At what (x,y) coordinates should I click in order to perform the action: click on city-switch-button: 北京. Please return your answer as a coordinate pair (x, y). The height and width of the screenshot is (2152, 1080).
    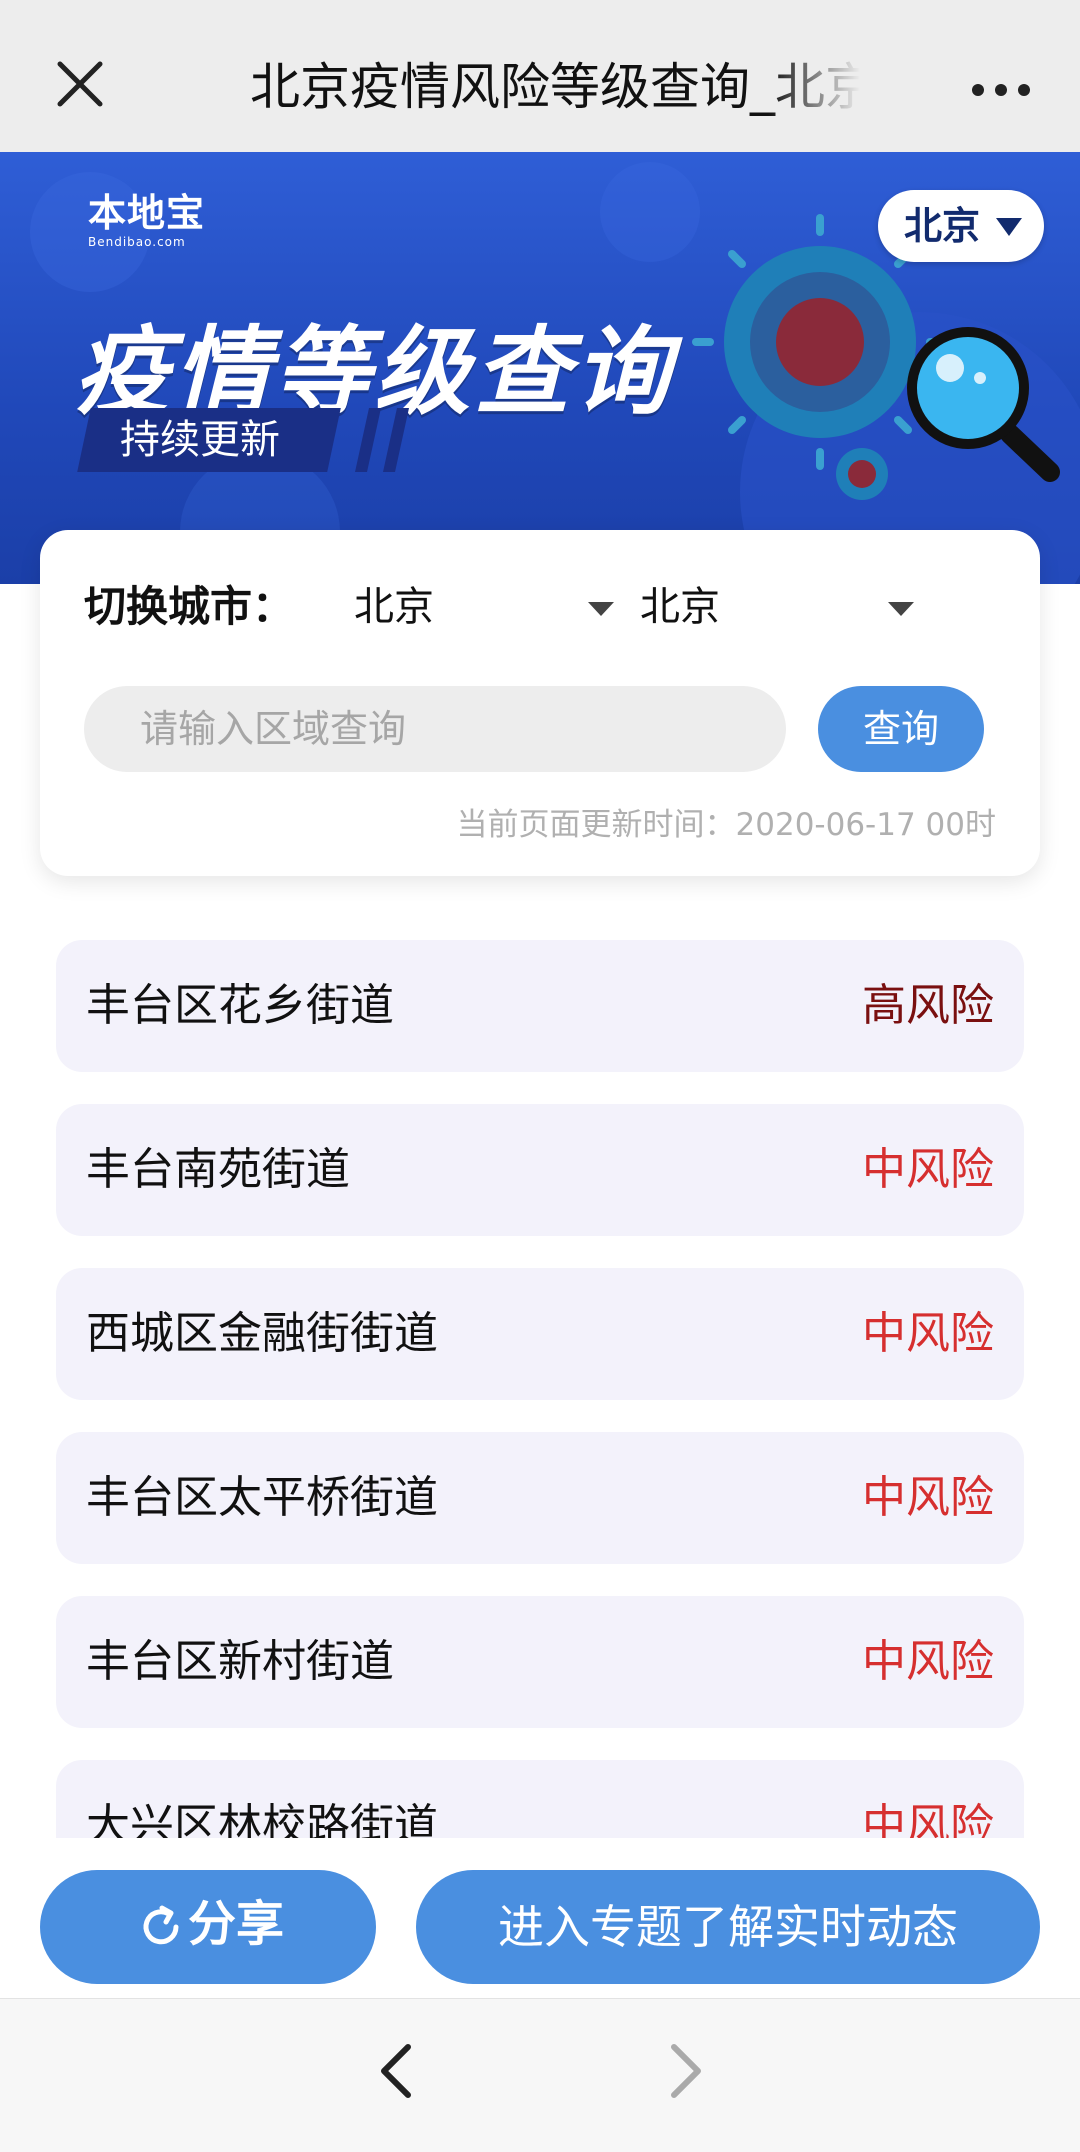
    Looking at the image, I should click on (961, 226).